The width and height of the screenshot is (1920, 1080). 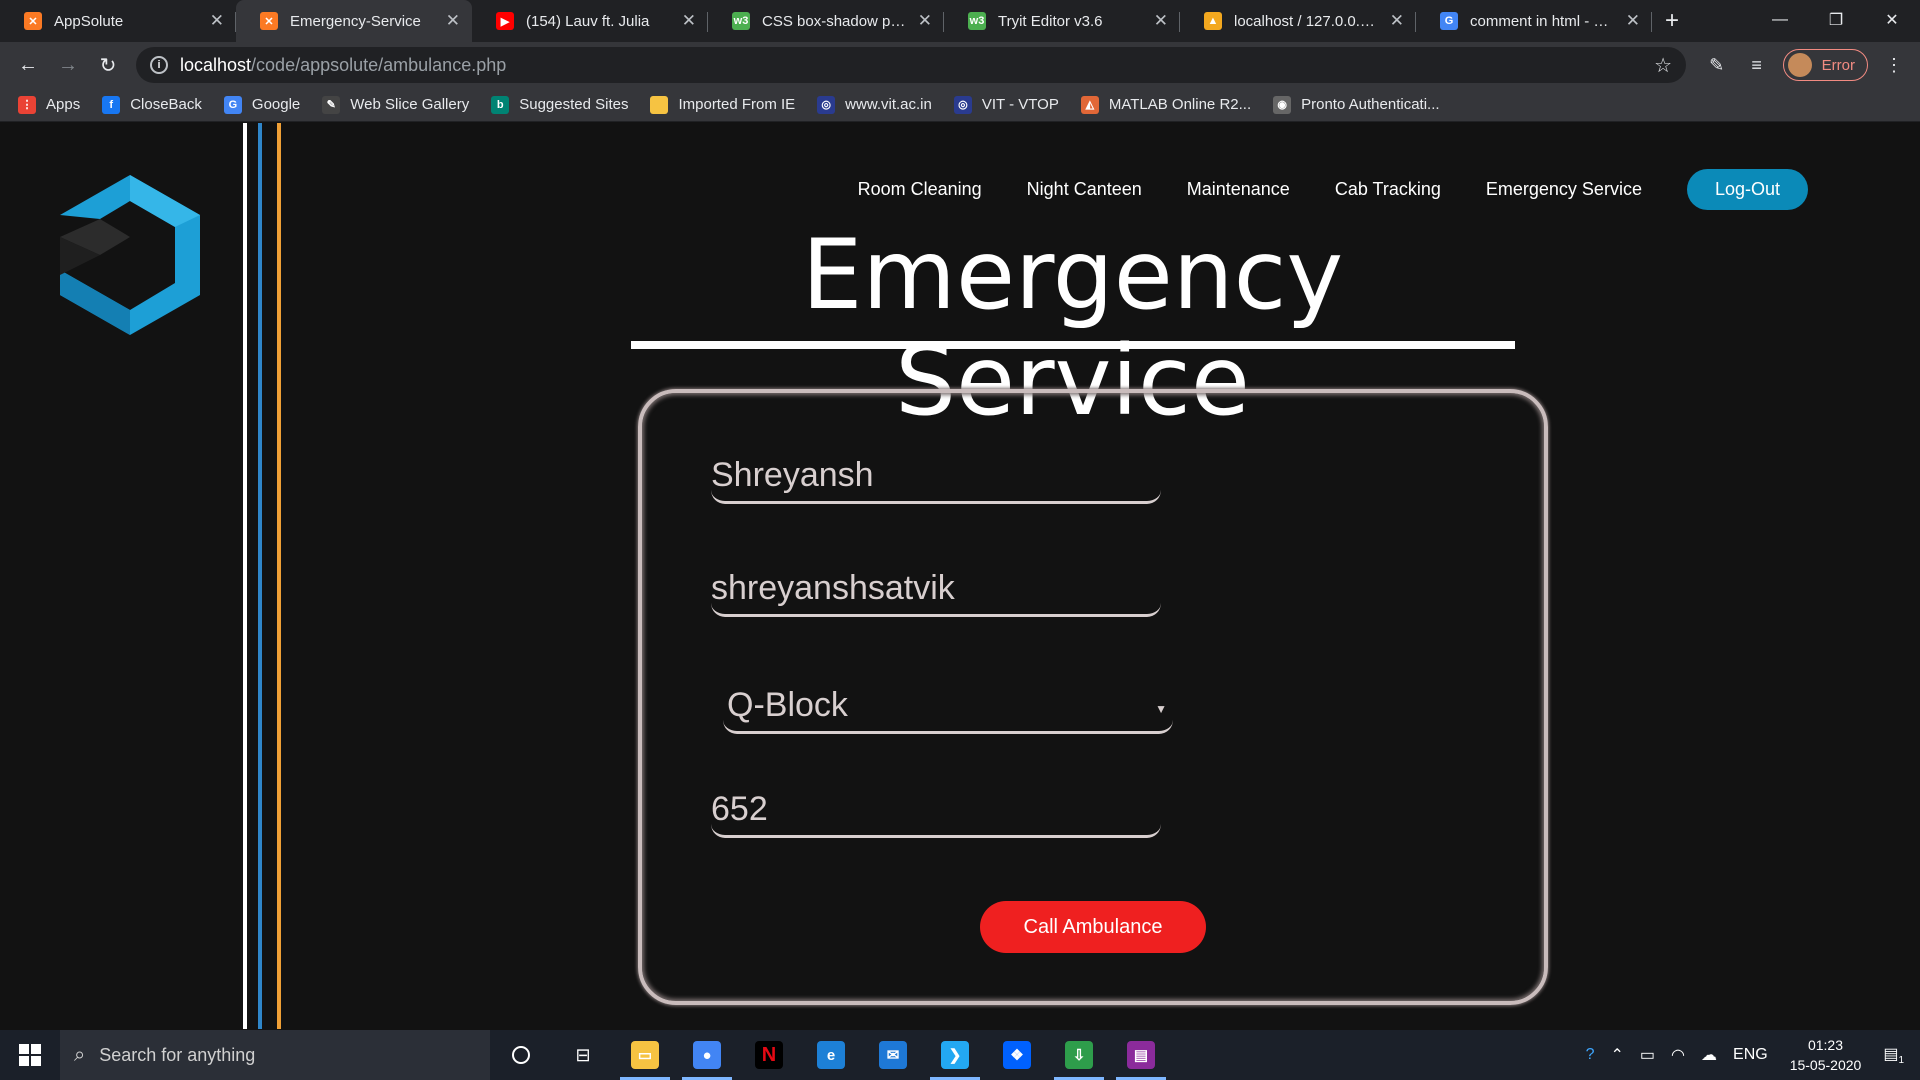 What do you see at coordinates (977, 21) in the screenshot?
I see `w3schools-icon: w3` at bounding box center [977, 21].